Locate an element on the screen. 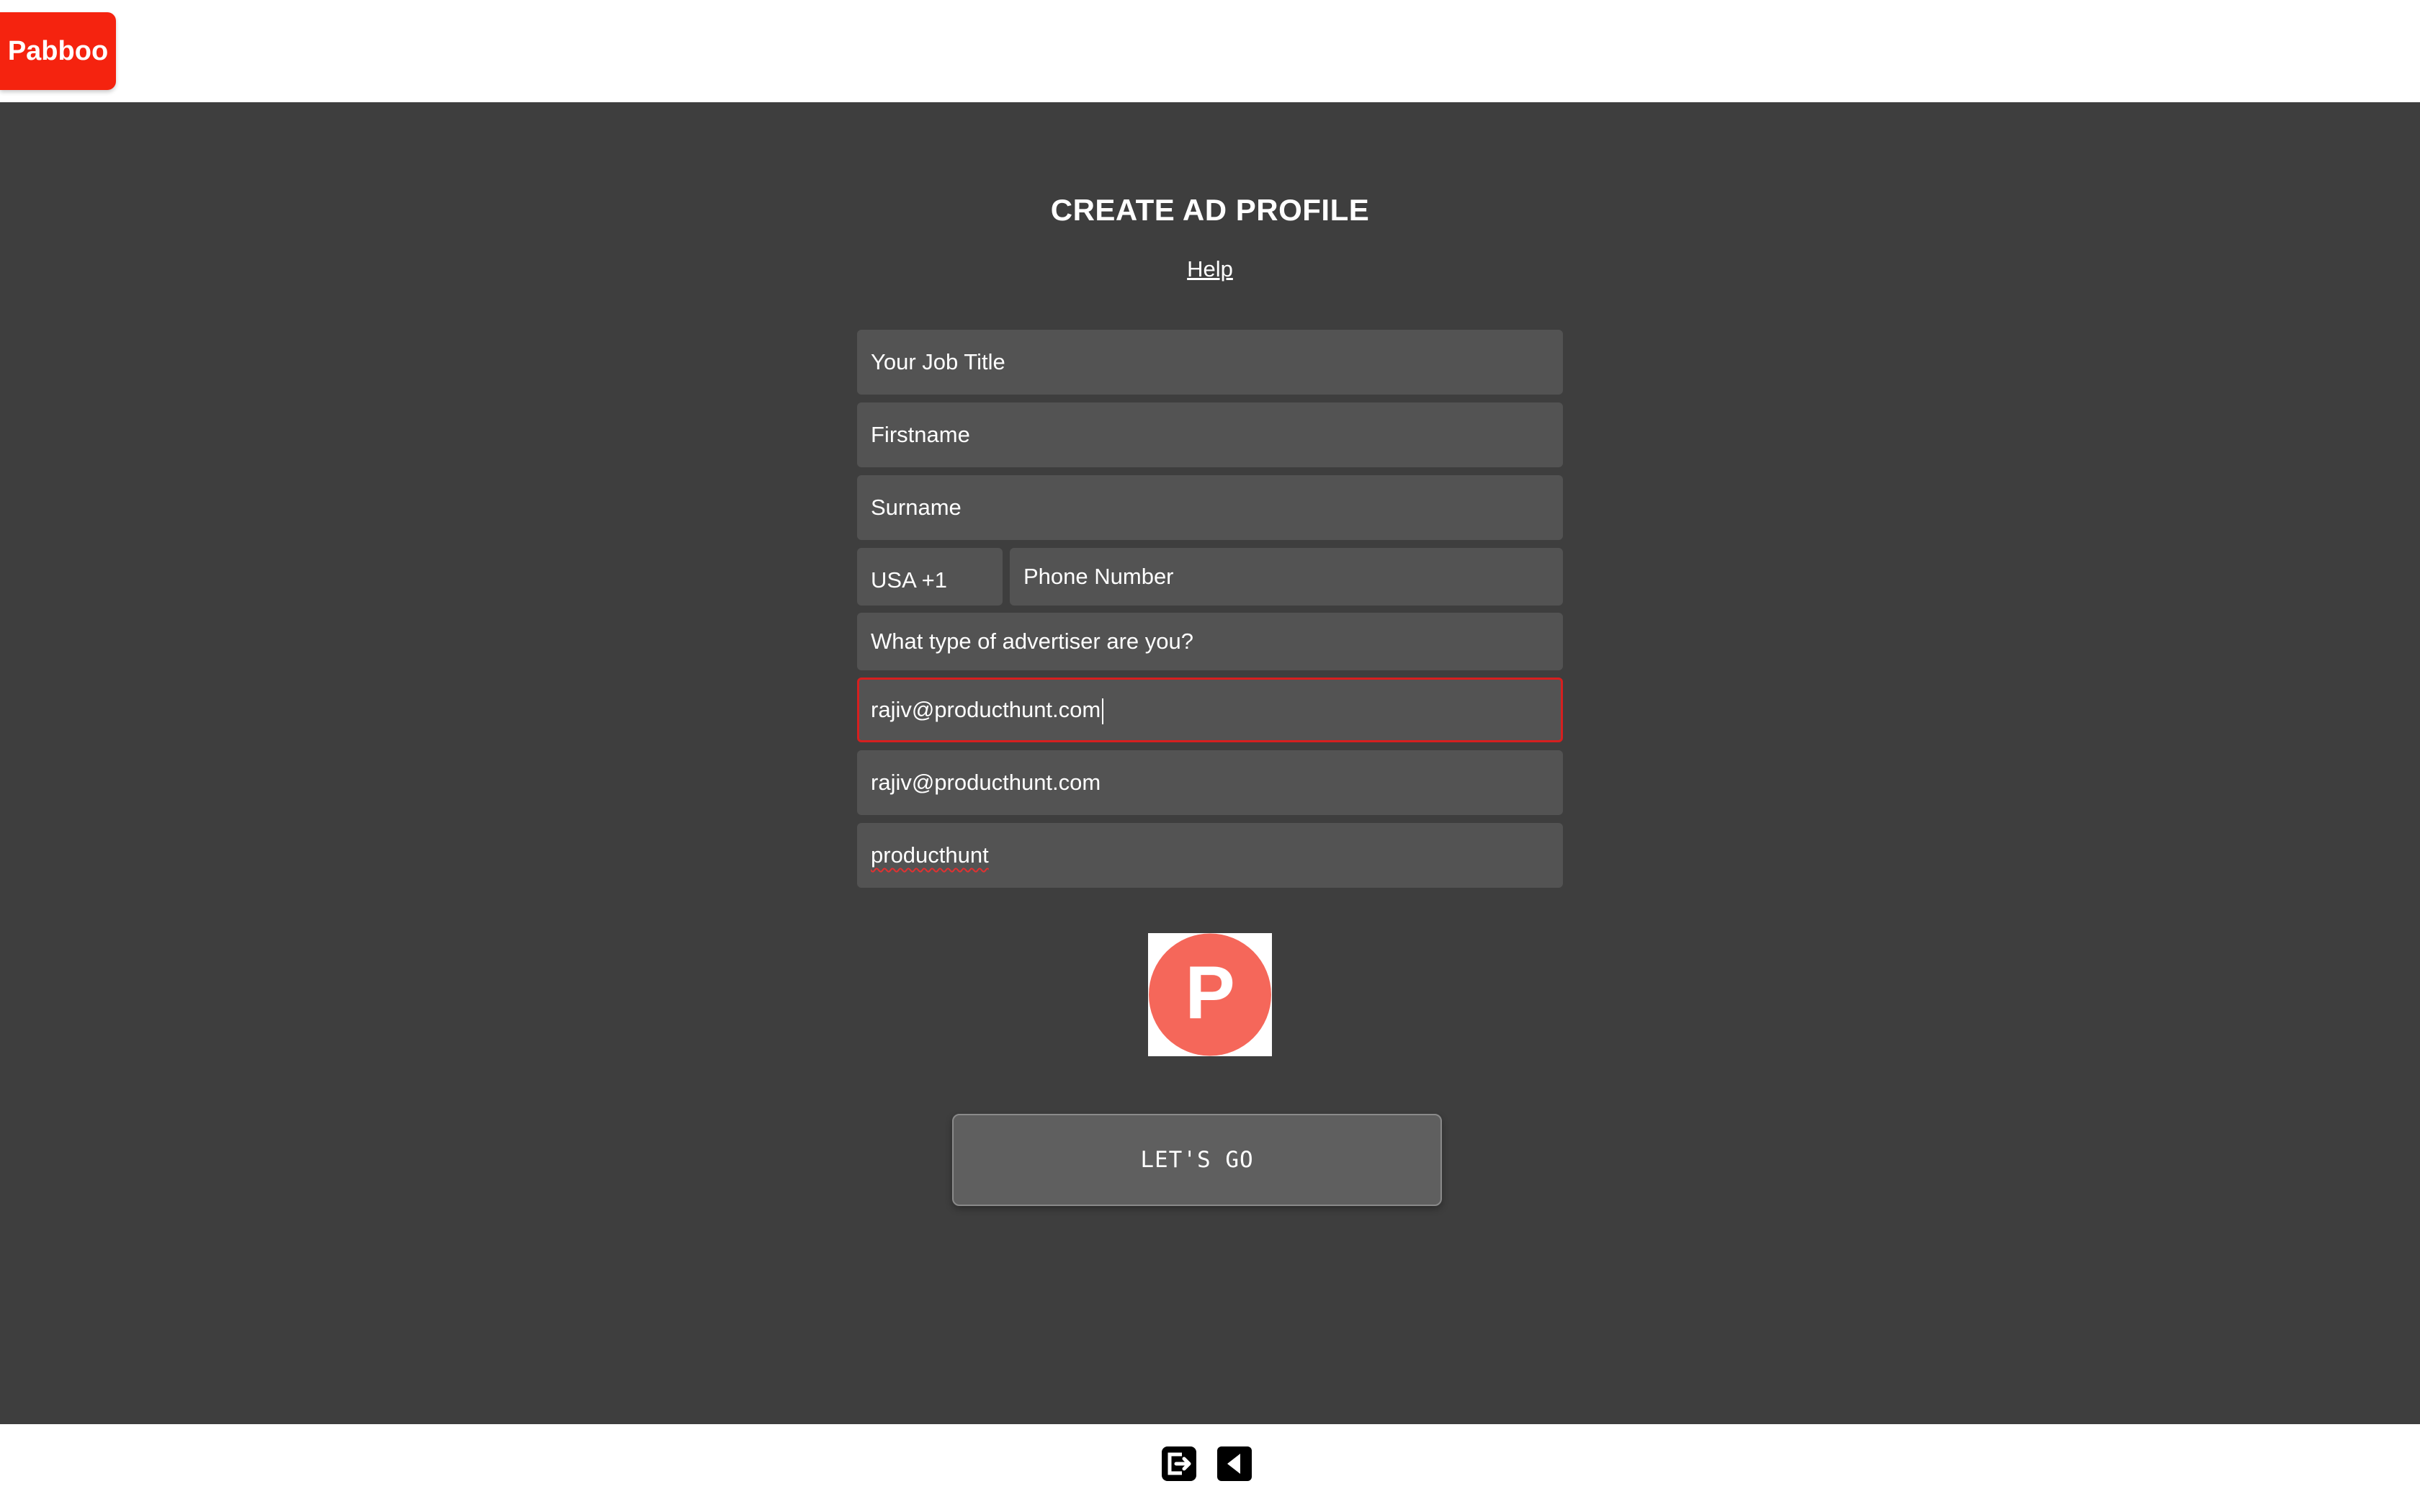  job-title-field: Your Job Title is located at coordinates (1210, 362).